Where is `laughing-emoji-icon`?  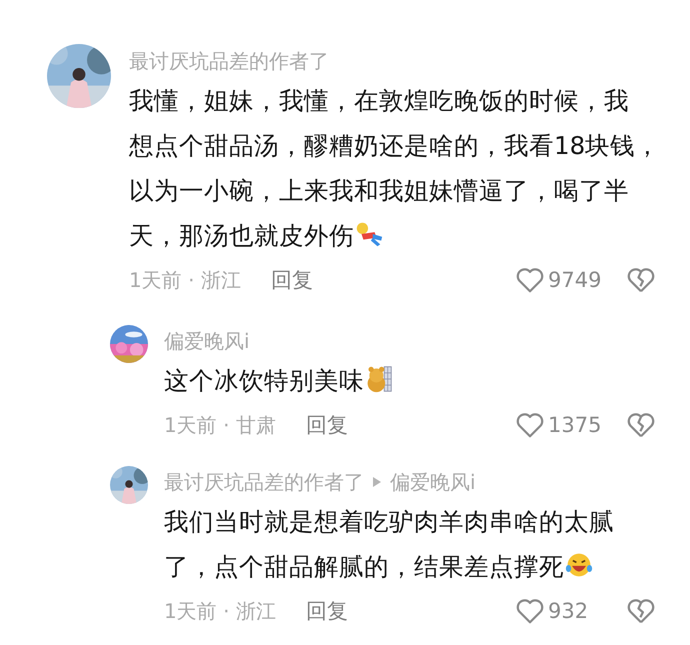 laughing-emoji-icon is located at coordinates (579, 565).